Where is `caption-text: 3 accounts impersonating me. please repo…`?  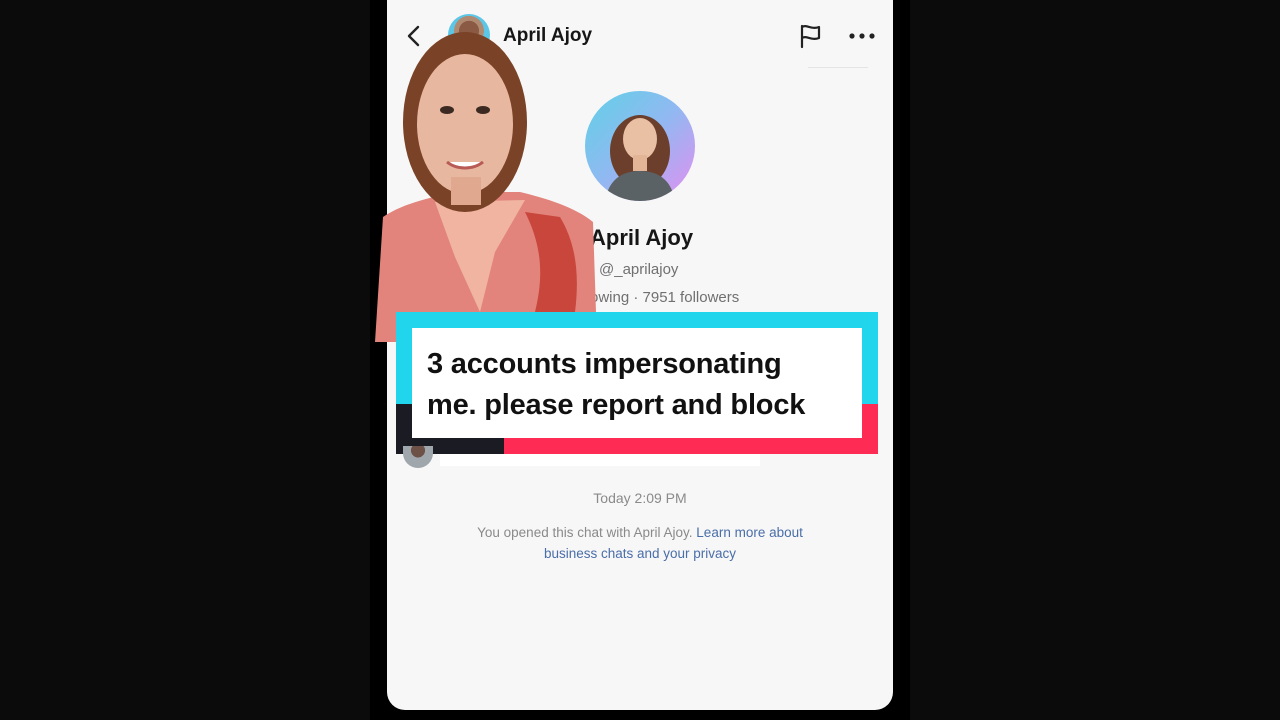 caption-text: 3 accounts impersonating me. please repo… is located at coordinates (642, 385).